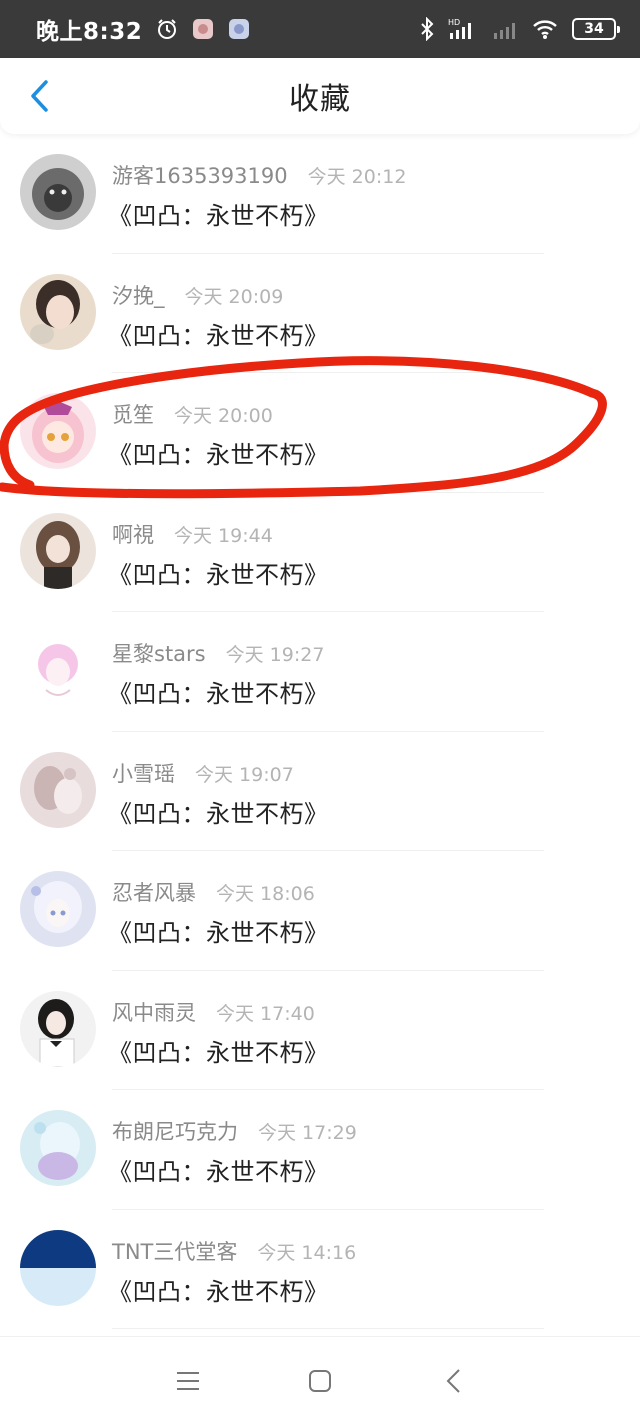 Image resolution: width=640 pixels, height=1422 pixels. I want to click on meta-line: 忍者风暴 今天 18:06, so click(213, 892).